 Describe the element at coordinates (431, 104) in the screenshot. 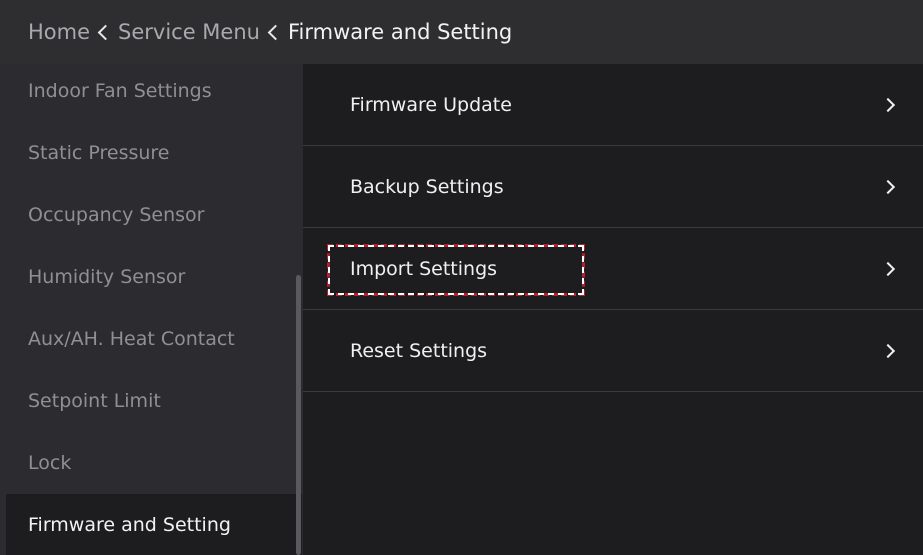

I see `firmware-update-label: Firmware Update` at that location.